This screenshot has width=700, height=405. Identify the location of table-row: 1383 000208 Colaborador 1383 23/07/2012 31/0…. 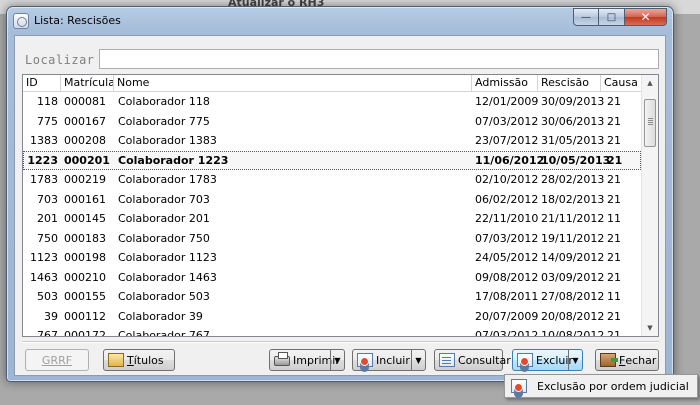
(332, 141).